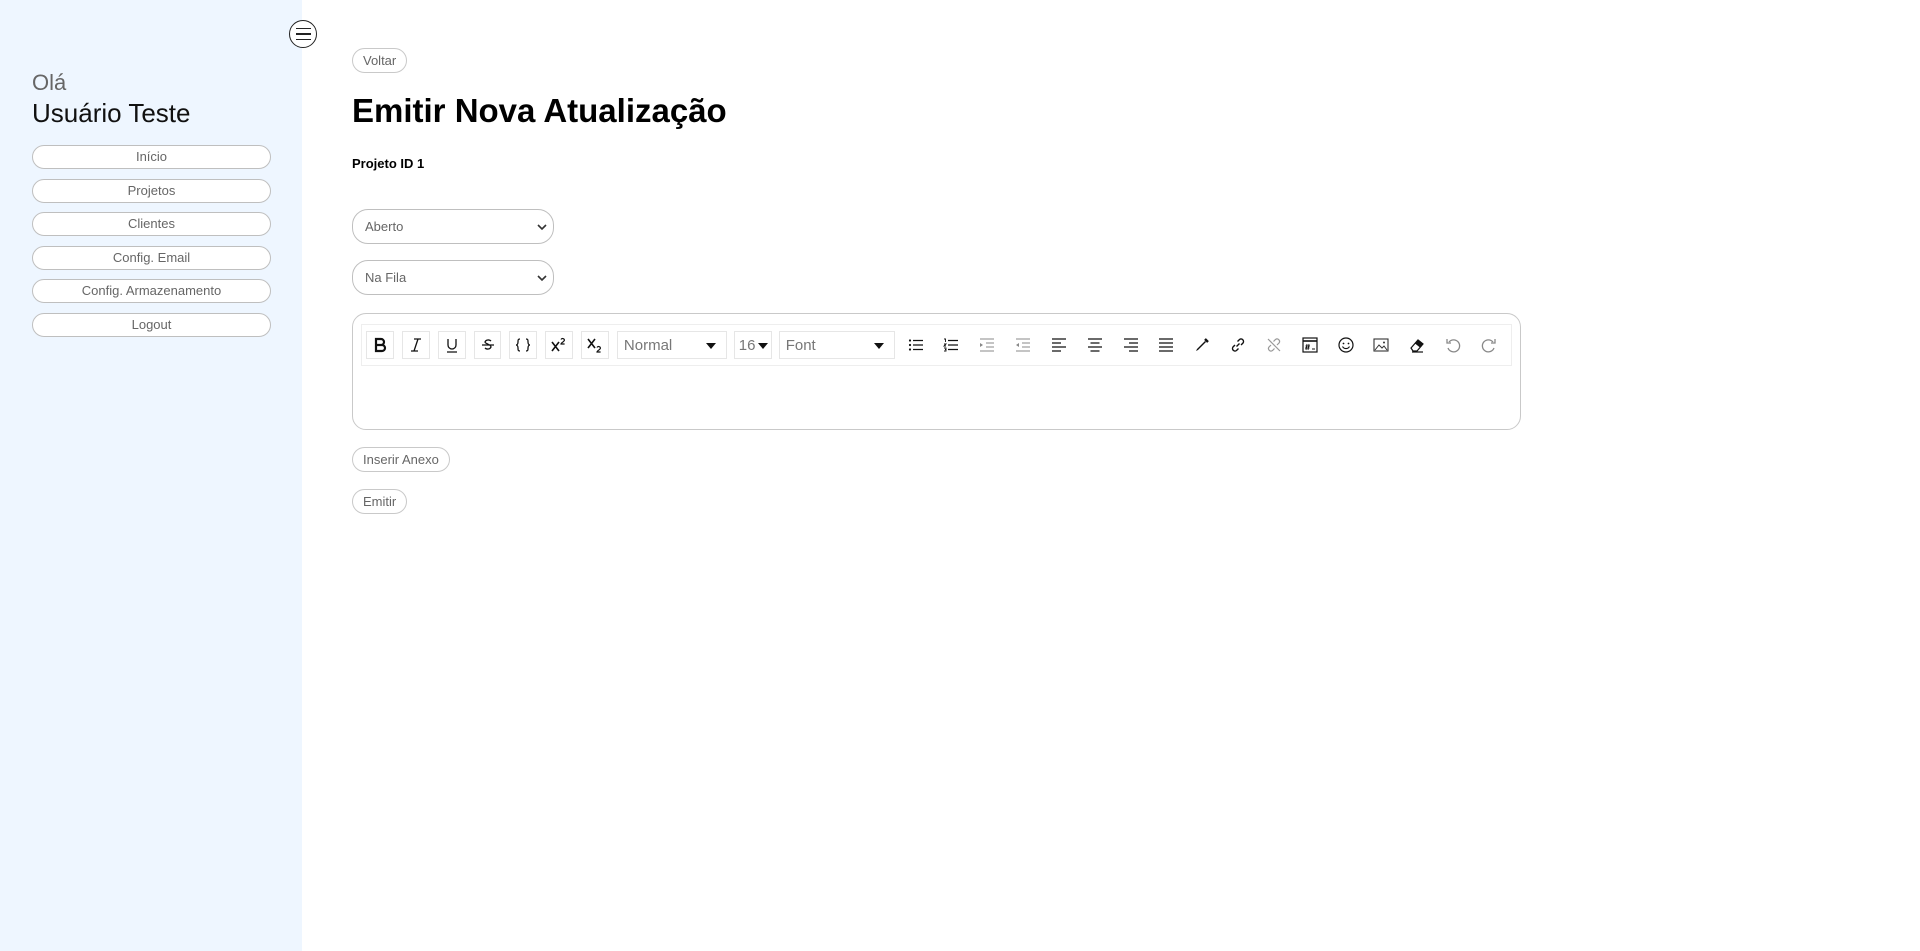  What do you see at coordinates (151, 224) in the screenshot?
I see `sidebar-item-clientes: Clientes` at bounding box center [151, 224].